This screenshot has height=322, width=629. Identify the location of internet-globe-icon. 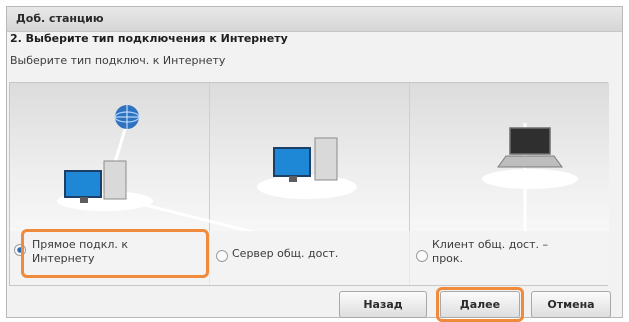
(127, 117).